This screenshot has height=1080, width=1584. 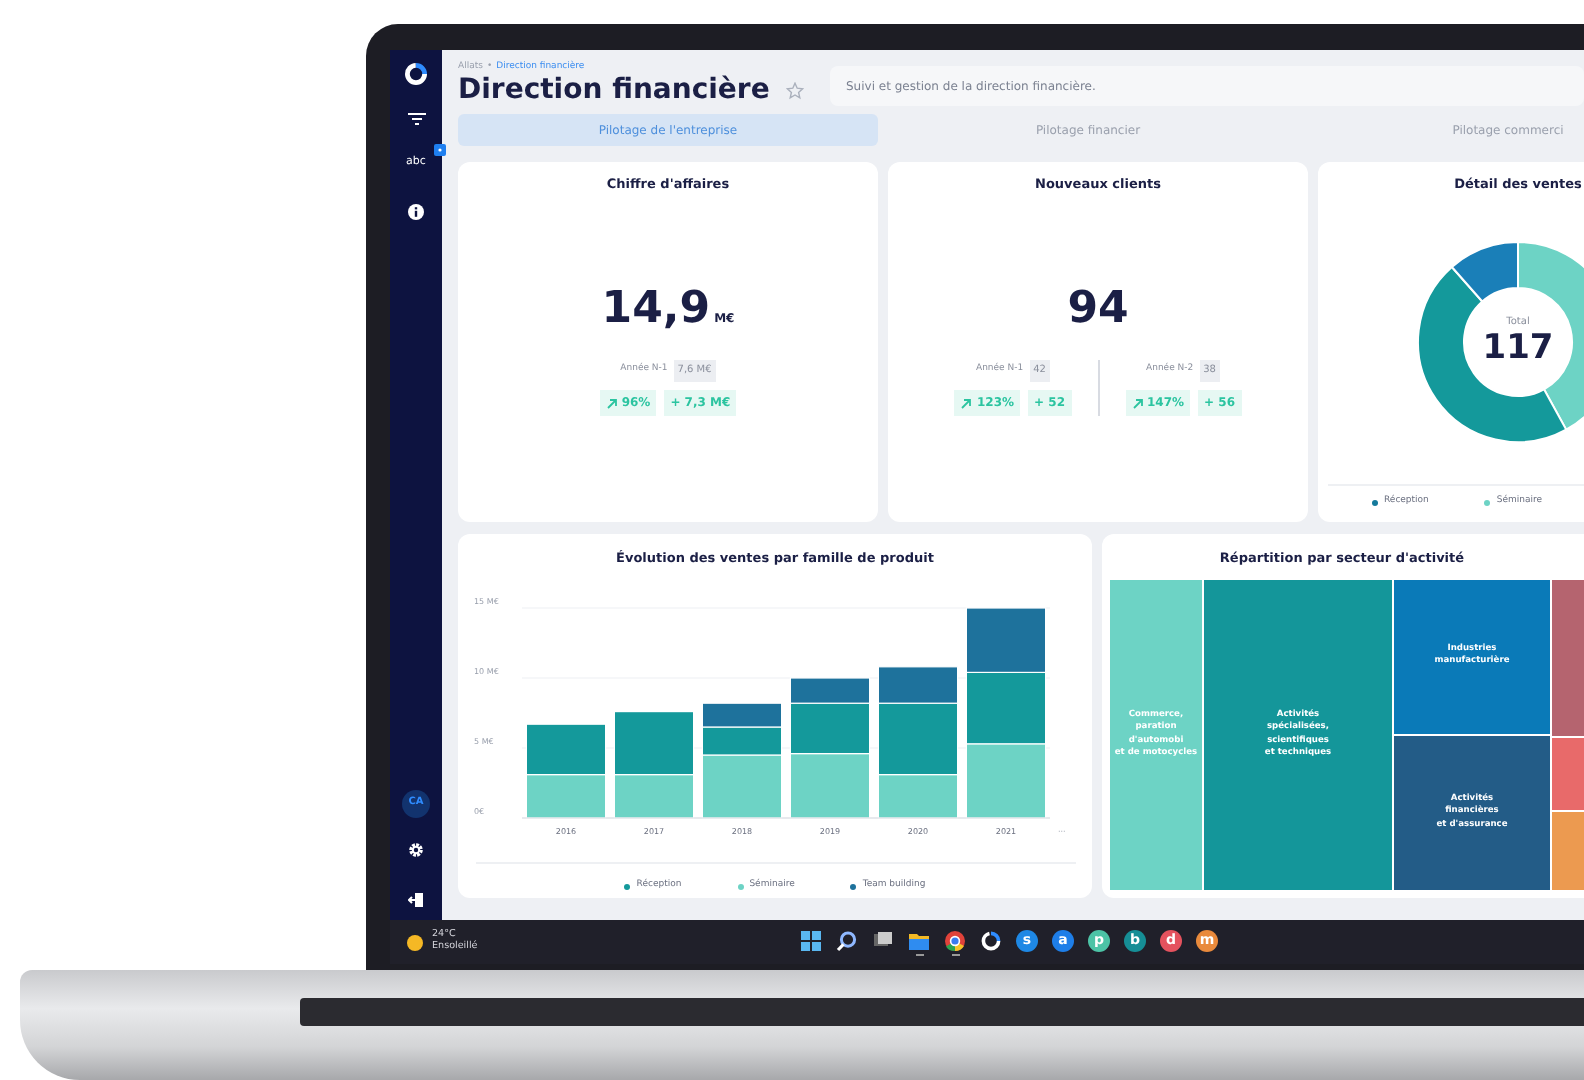 What do you see at coordinates (440, 150) in the screenshot?
I see `notification-badge` at bounding box center [440, 150].